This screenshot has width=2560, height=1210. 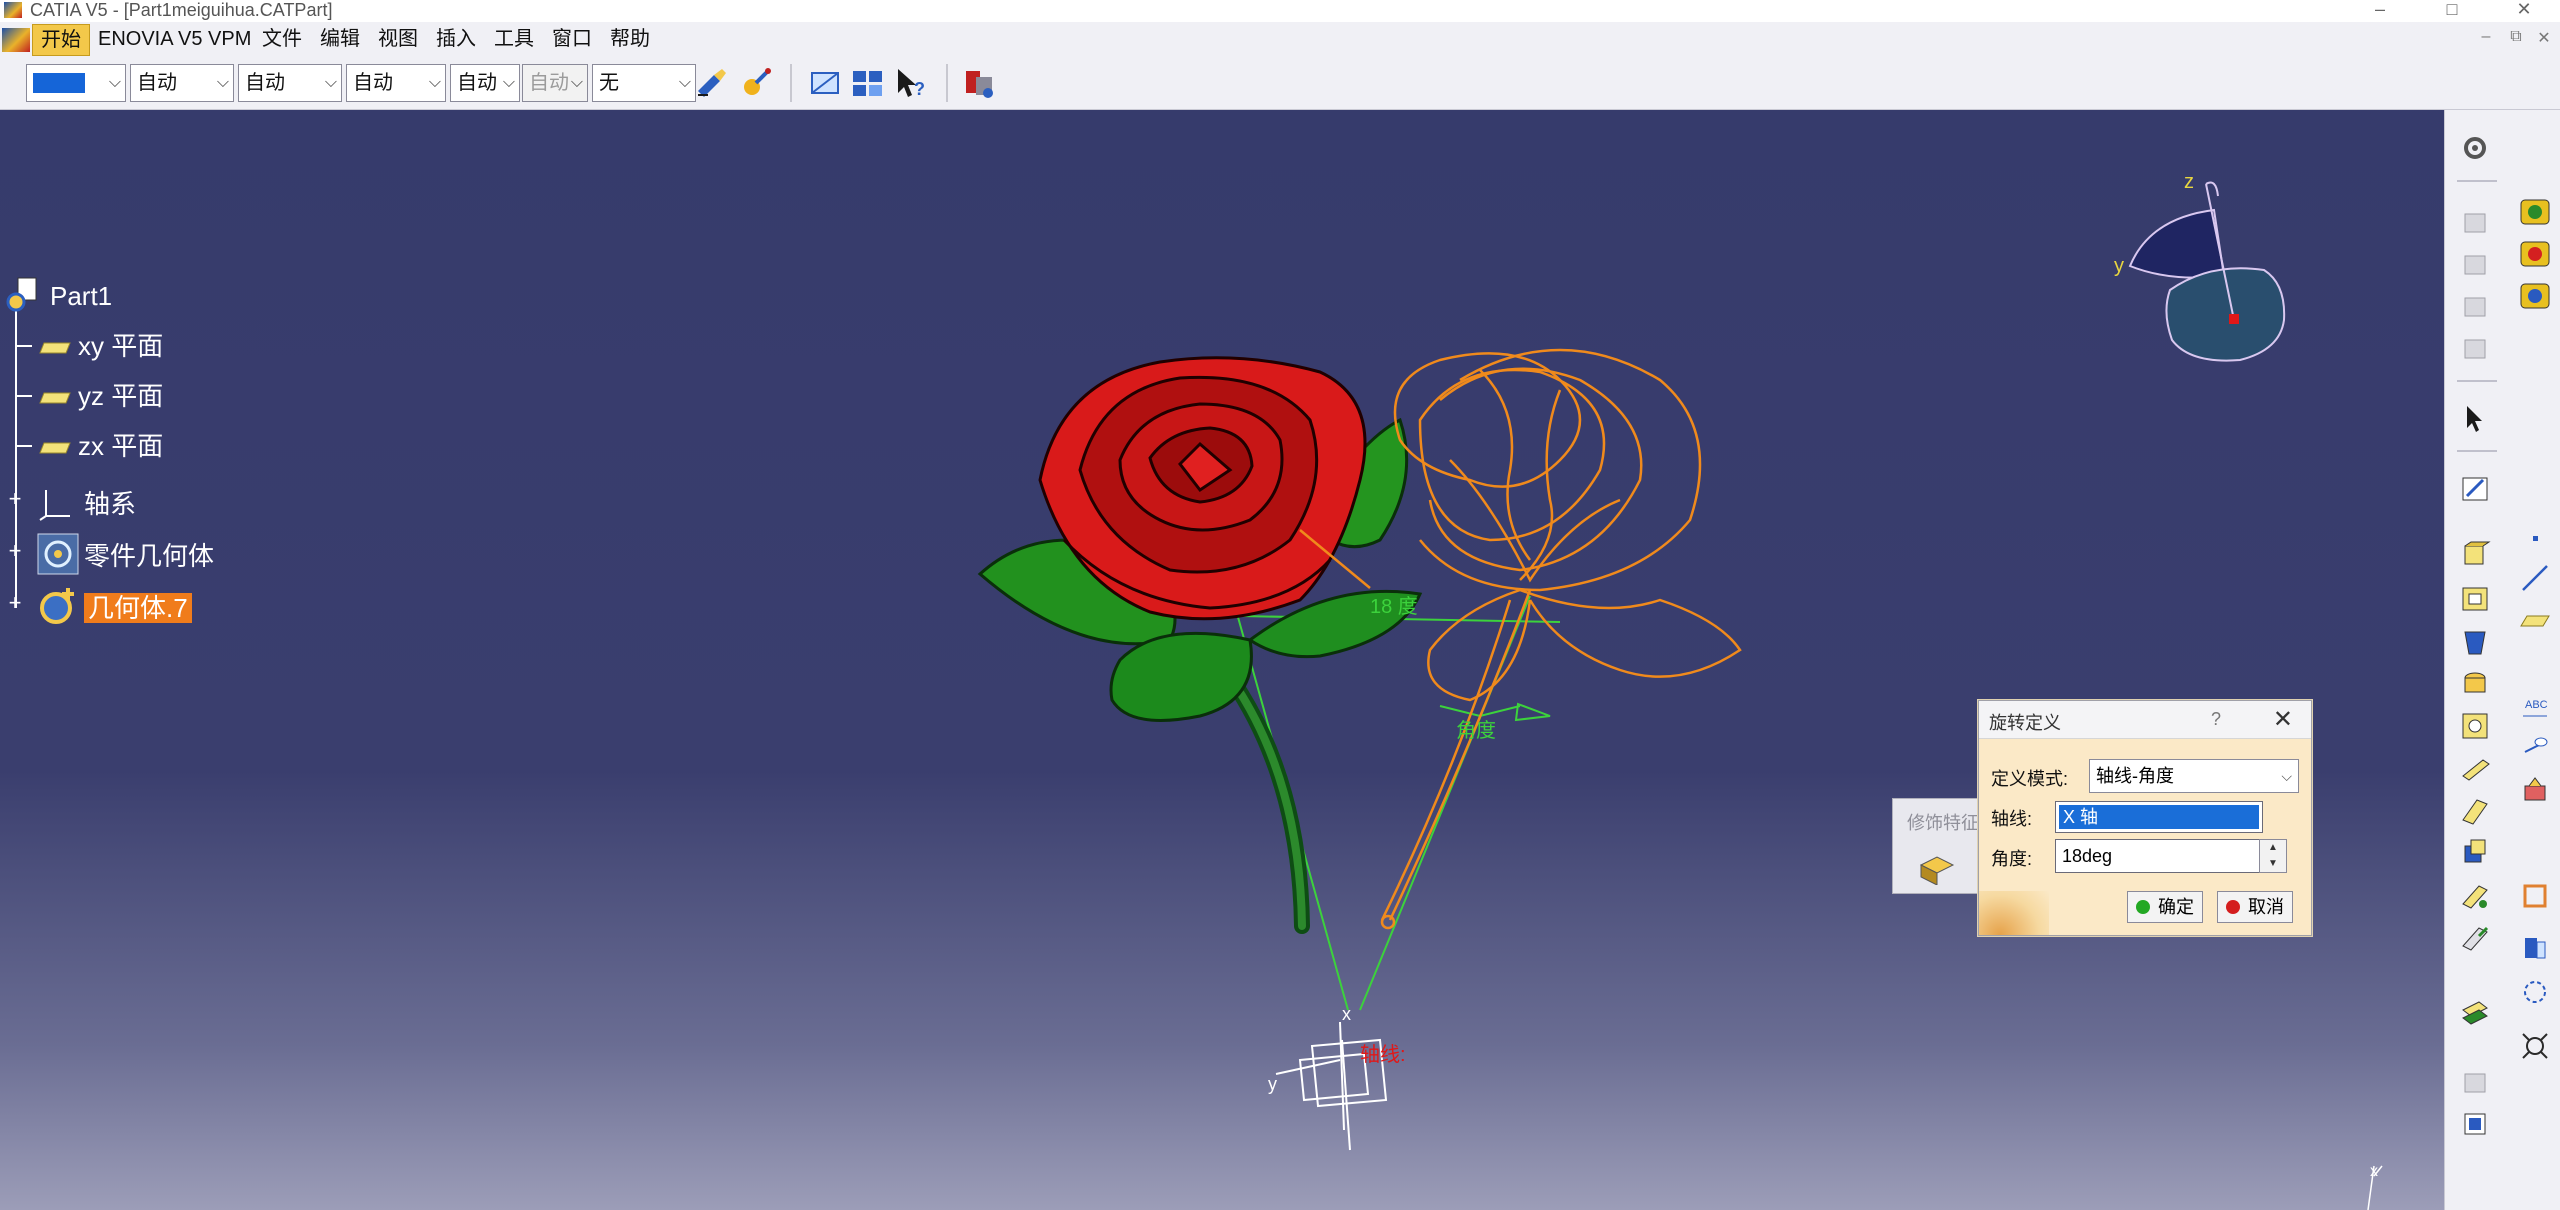 I want to click on catalog-browser-icon, so click(x=980, y=83).